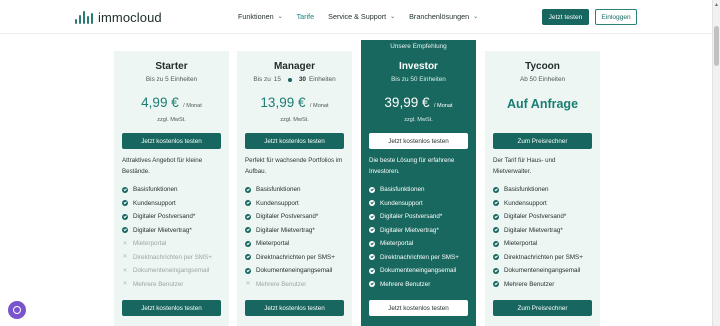  I want to click on plan-price-row: 39,99 € / Monat, so click(418, 103).